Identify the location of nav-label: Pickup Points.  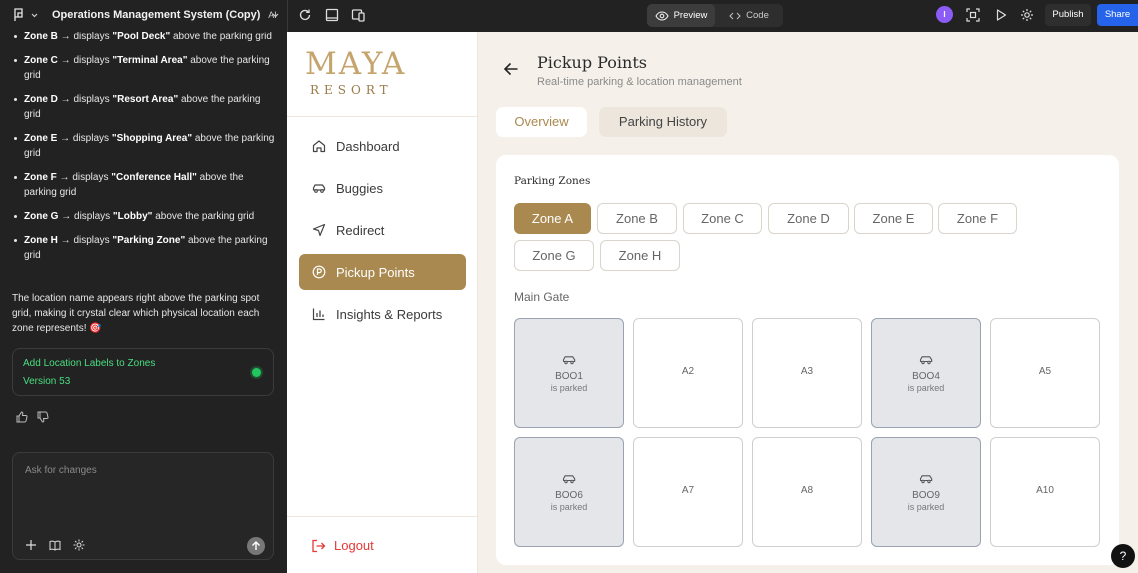
(375, 272).